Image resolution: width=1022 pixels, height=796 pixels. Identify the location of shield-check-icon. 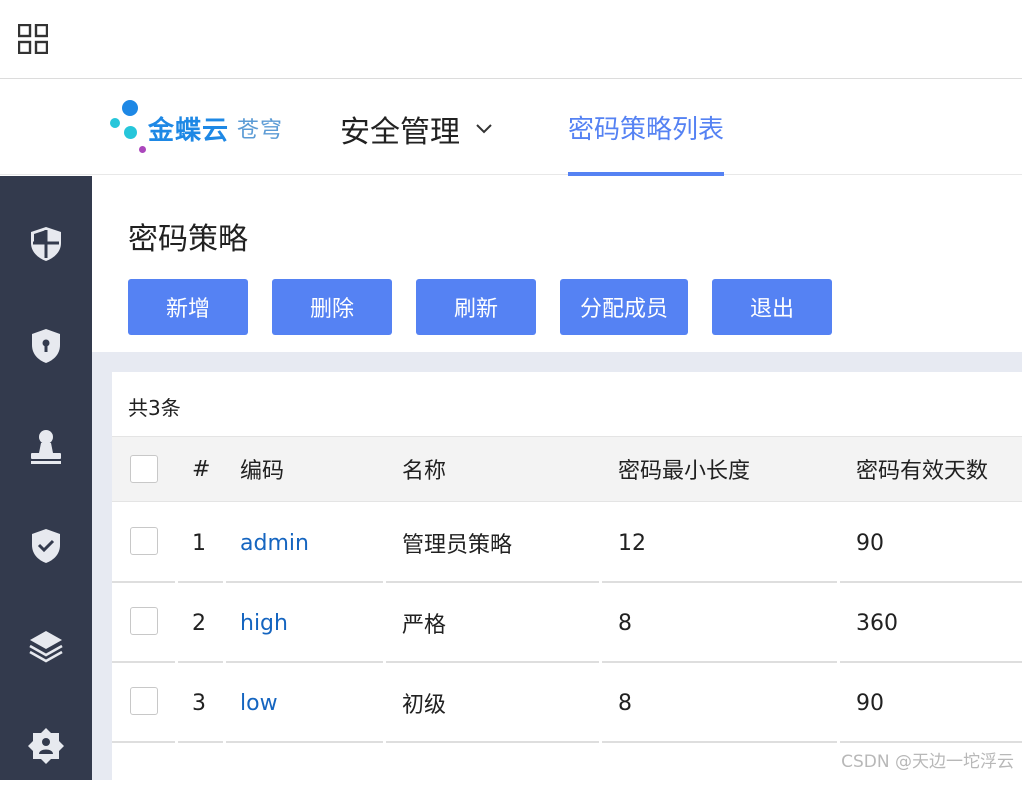
(46, 546).